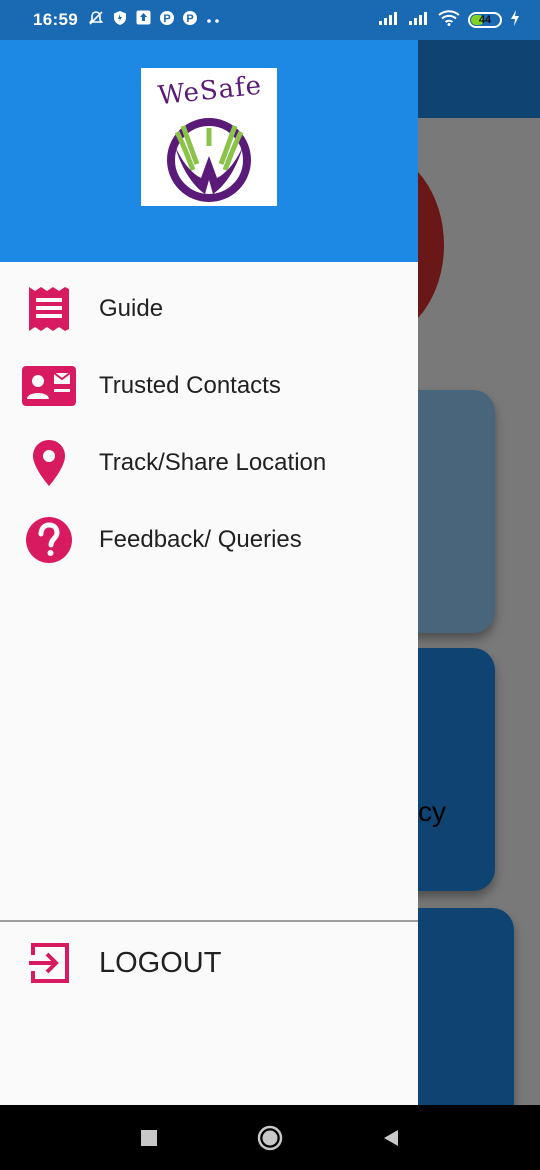 This screenshot has width=540, height=1170. What do you see at coordinates (209, 308) in the screenshot?
I see `menu-item-guide: Guide` at bounding box center [209, 308].